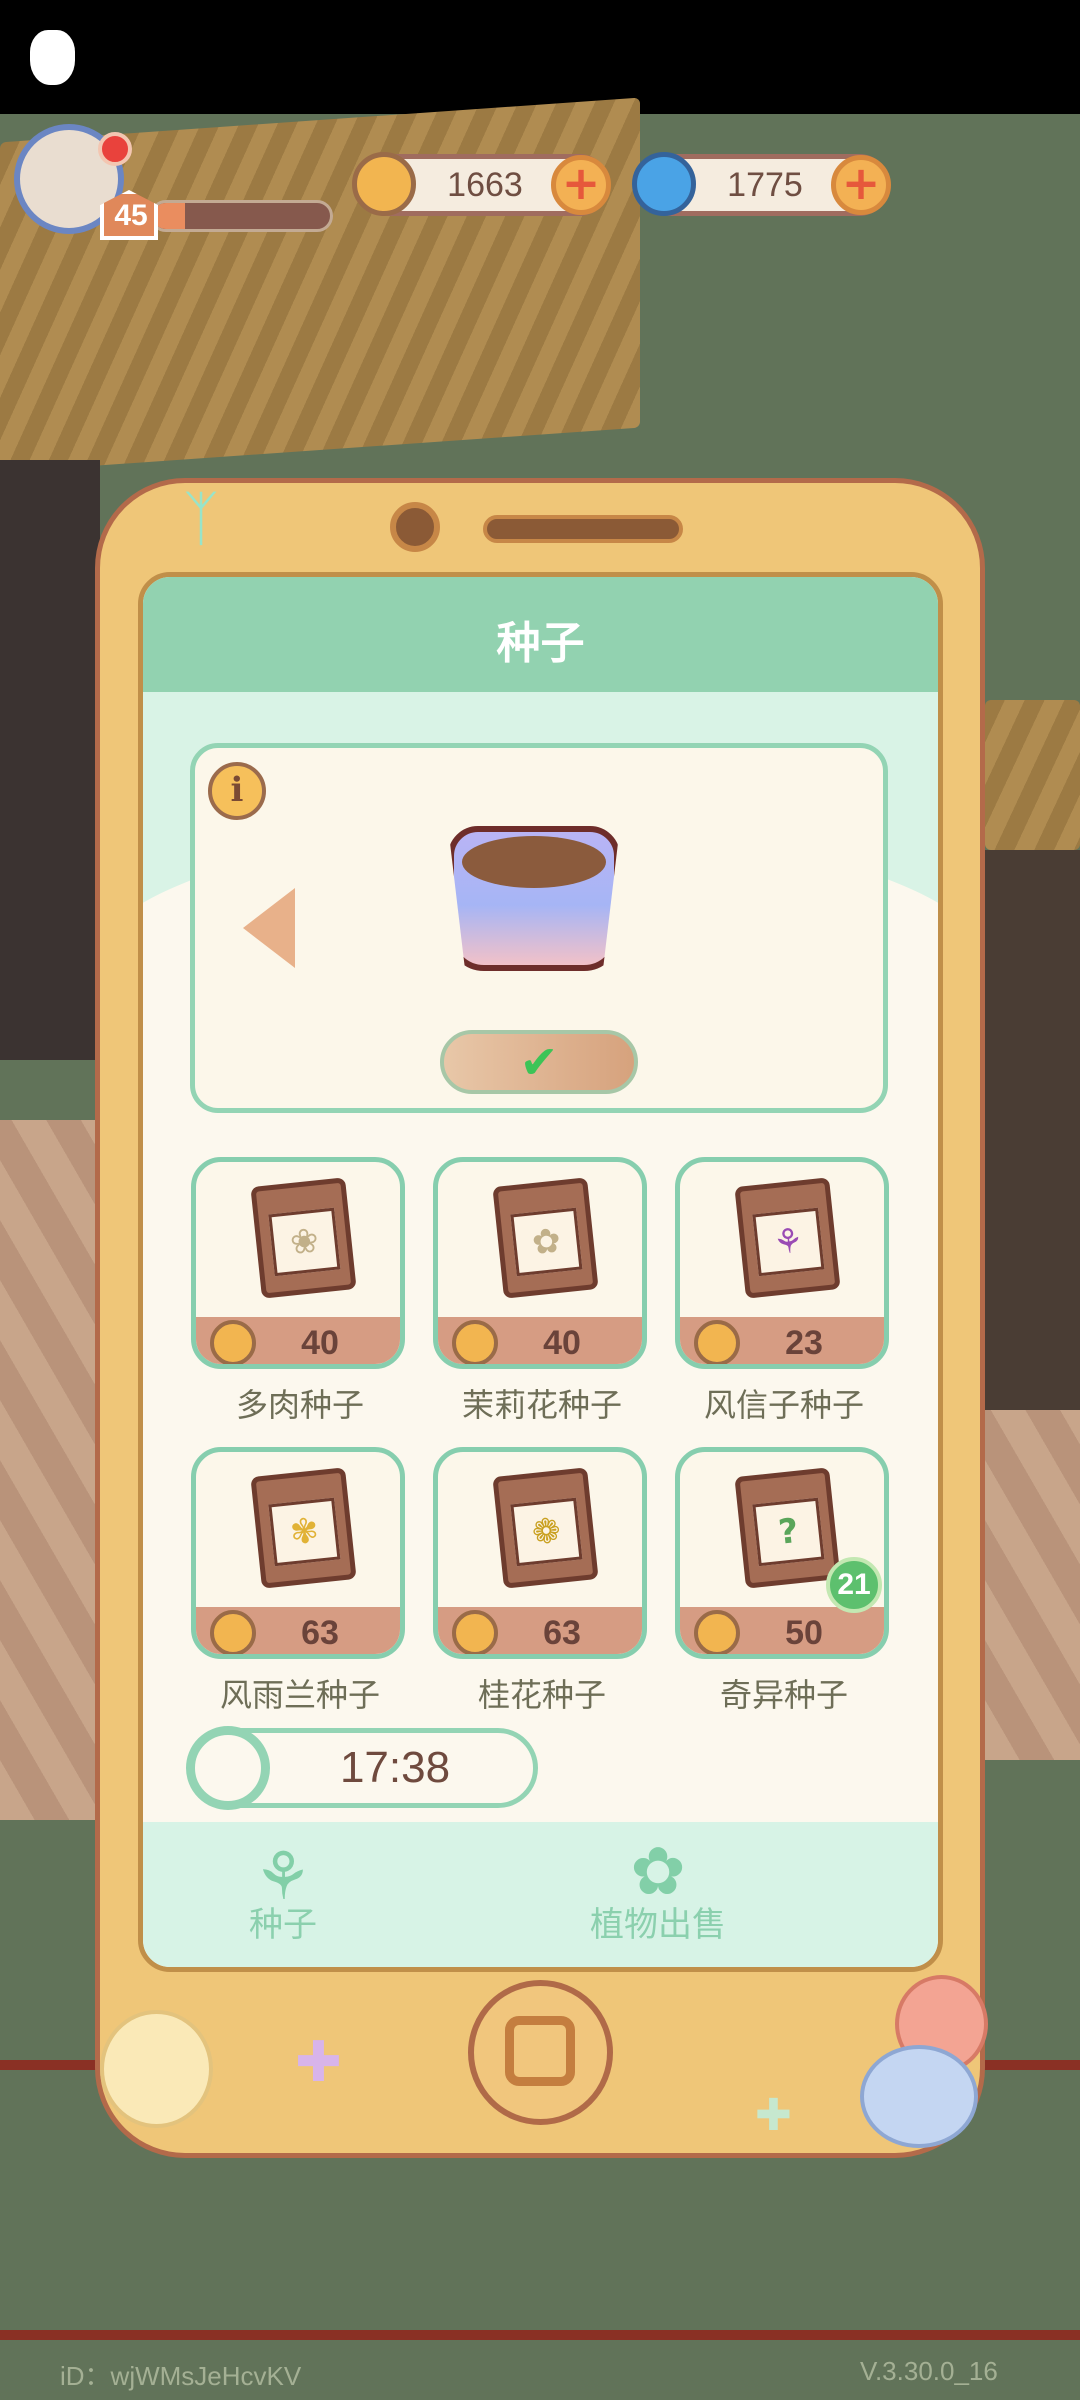  Describe the element at coordinates (583, 529) in the screenshot. I see `speaker-slot` at that location.